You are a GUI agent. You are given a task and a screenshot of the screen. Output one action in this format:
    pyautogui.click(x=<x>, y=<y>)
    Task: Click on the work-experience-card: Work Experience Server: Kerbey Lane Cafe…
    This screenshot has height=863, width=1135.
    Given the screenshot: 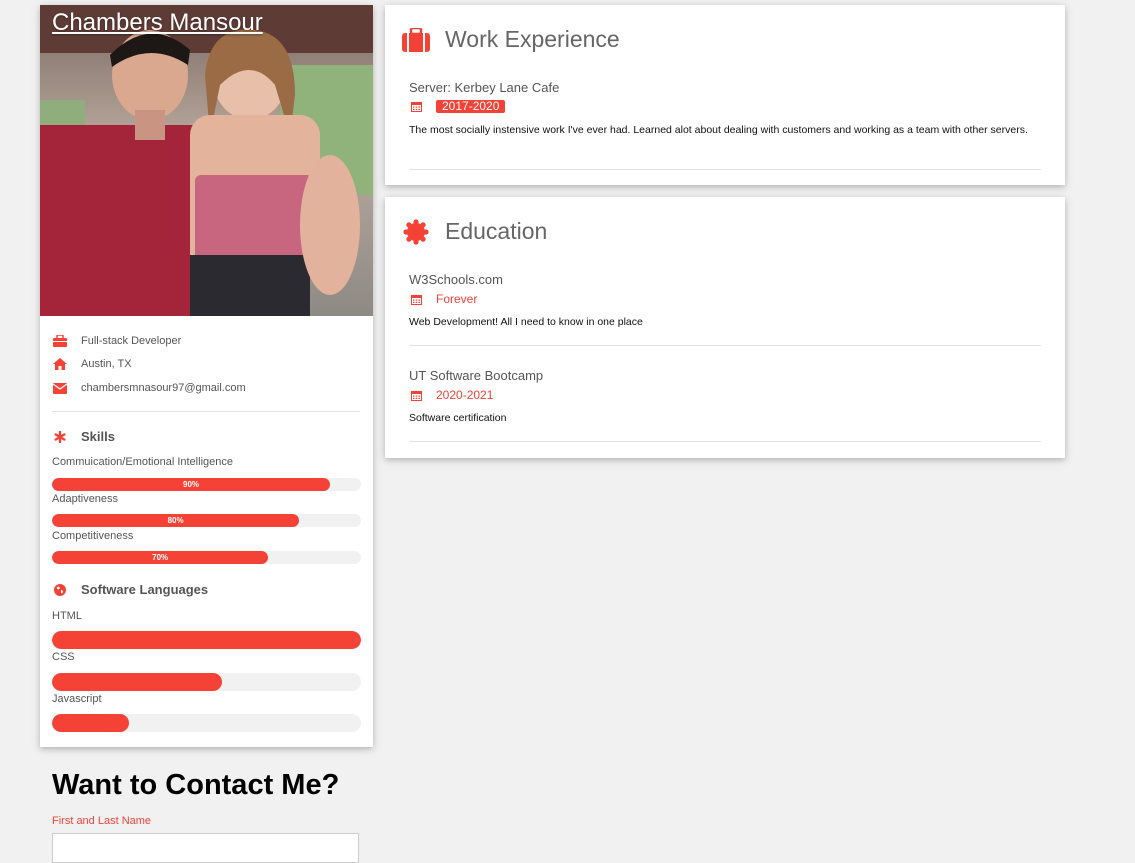 What is the action you would take?
    pyautogui.click(x=725, y=95)
    